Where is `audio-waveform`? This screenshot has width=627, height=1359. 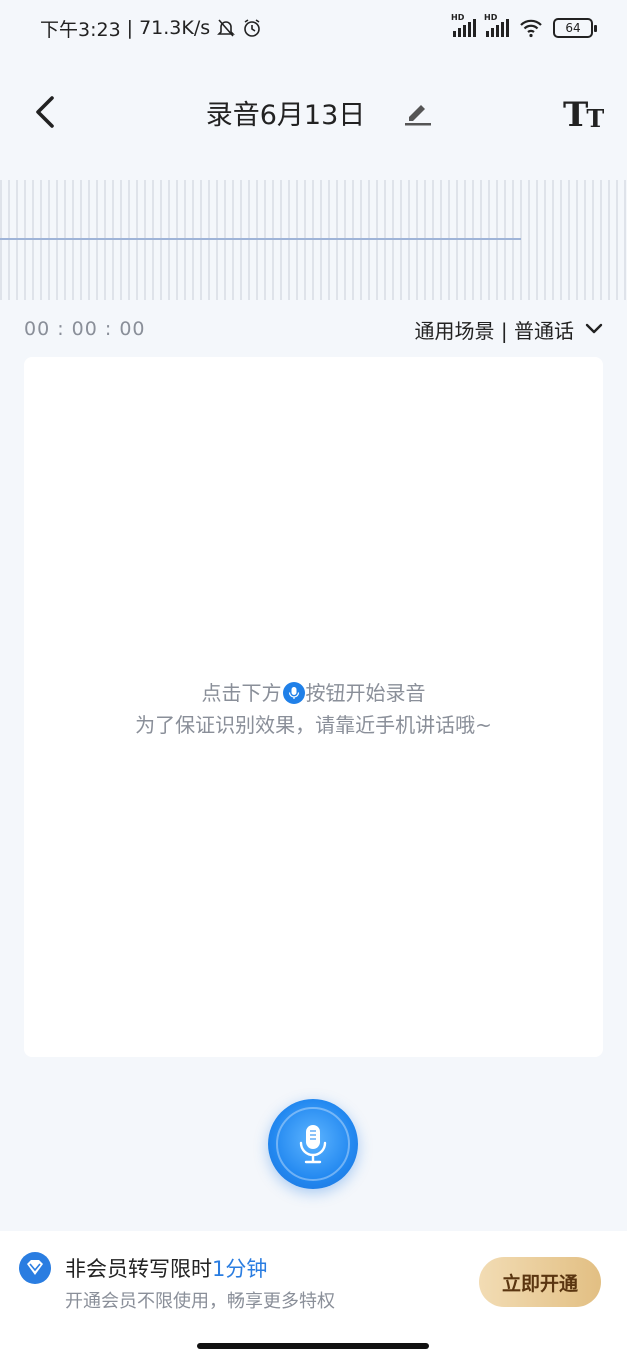 audio-waveform is located at coordinates (313, 240).